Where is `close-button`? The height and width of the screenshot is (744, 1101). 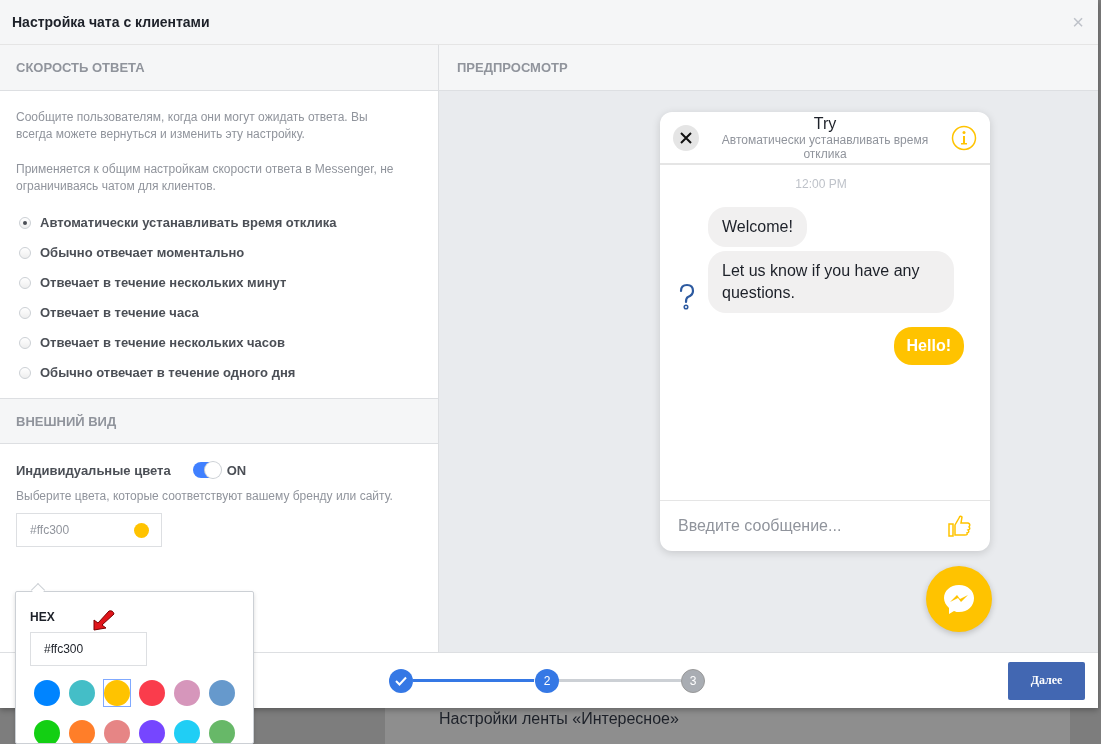
close-button is located at coordinates (686, 137).